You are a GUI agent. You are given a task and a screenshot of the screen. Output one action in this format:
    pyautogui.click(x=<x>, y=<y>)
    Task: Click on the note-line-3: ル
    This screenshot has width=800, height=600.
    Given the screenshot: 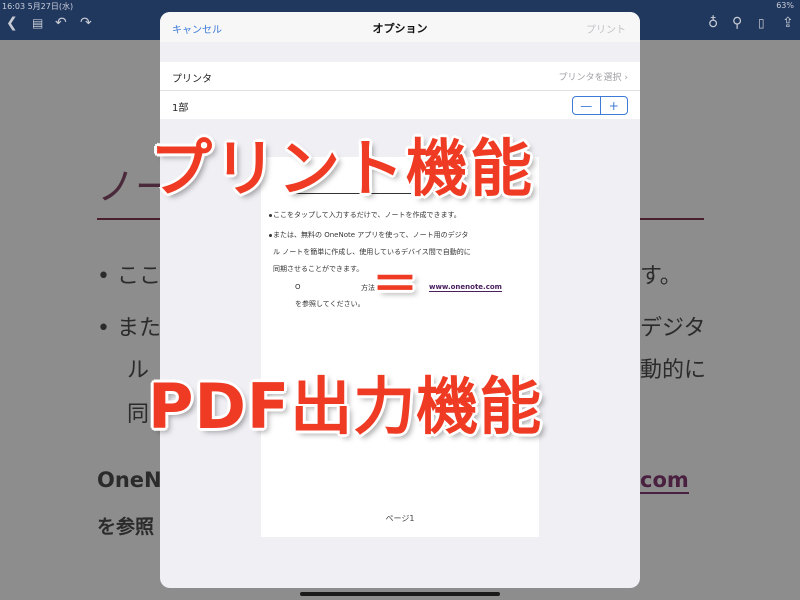 What is the action you would take?
    pyautogui.click(x=138, y=370)
    